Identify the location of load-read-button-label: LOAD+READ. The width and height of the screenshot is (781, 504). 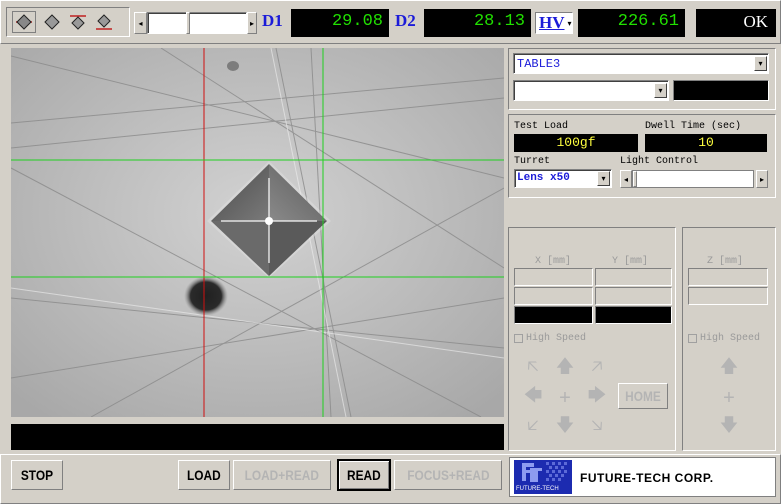
(282, 475).